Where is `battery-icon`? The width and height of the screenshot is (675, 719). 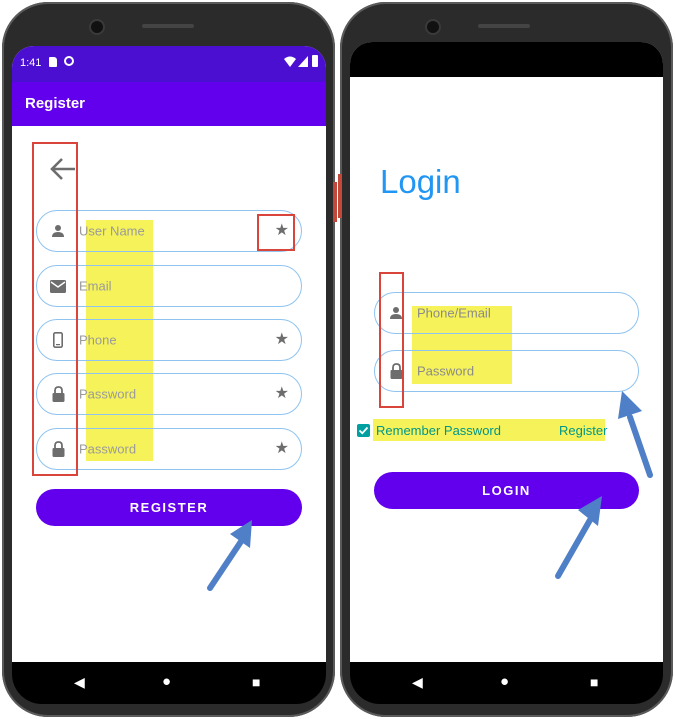
battery-icon is located at coordinates (315, 61).